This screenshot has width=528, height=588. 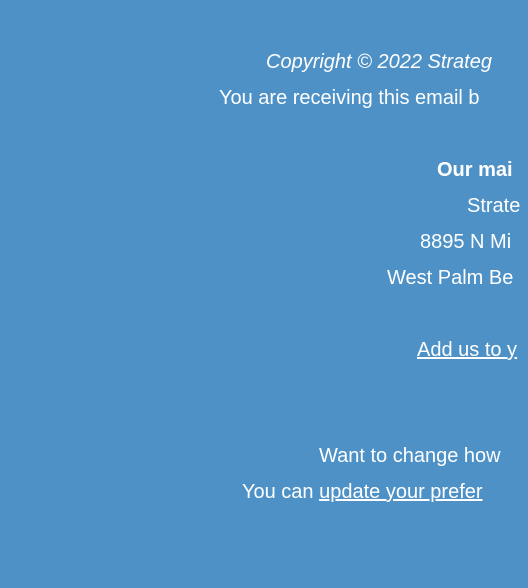 I want to click on address-city: West Palm Be, so click(x=450, y=278).